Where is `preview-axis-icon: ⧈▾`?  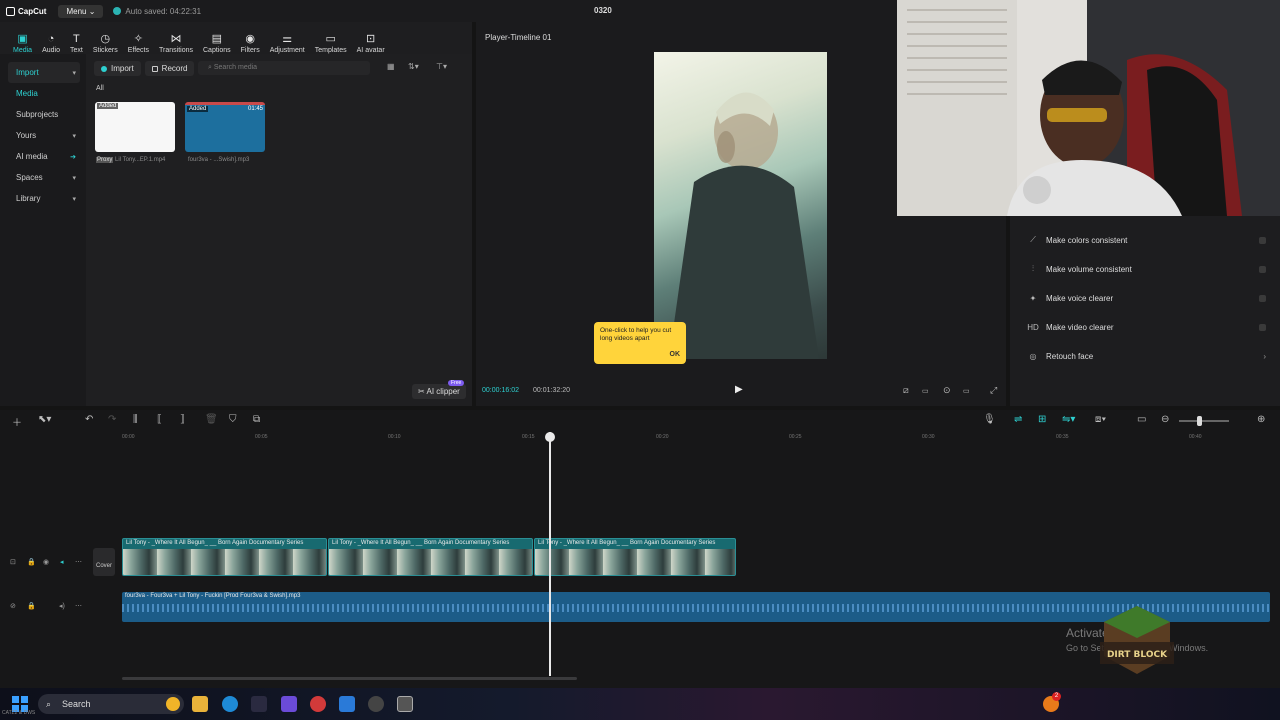 preview-axis-icon: ⧈▾ is located at coordinates (1100, 419).